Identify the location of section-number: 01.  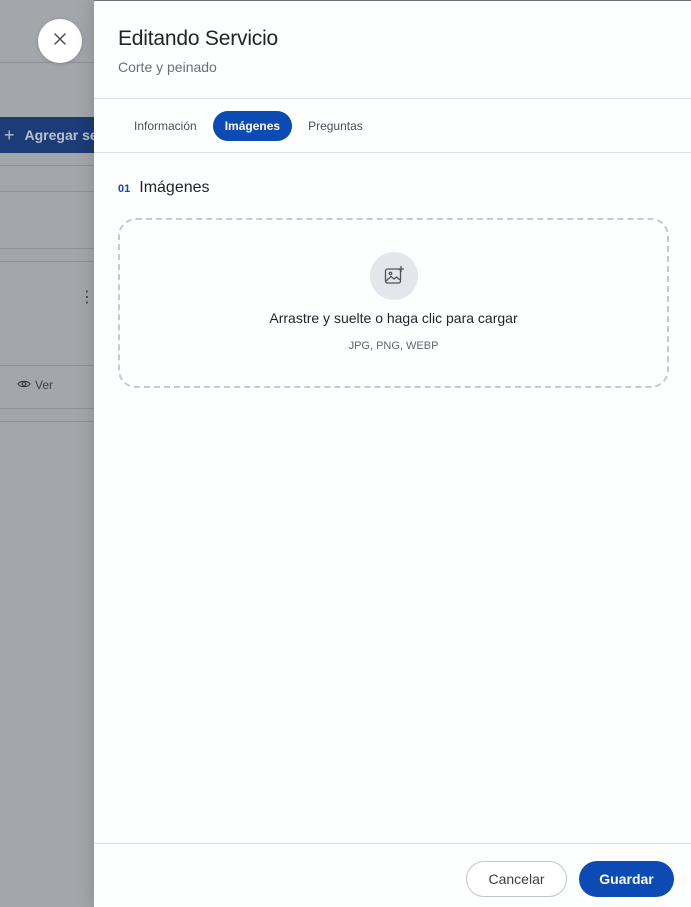
(124, 189).